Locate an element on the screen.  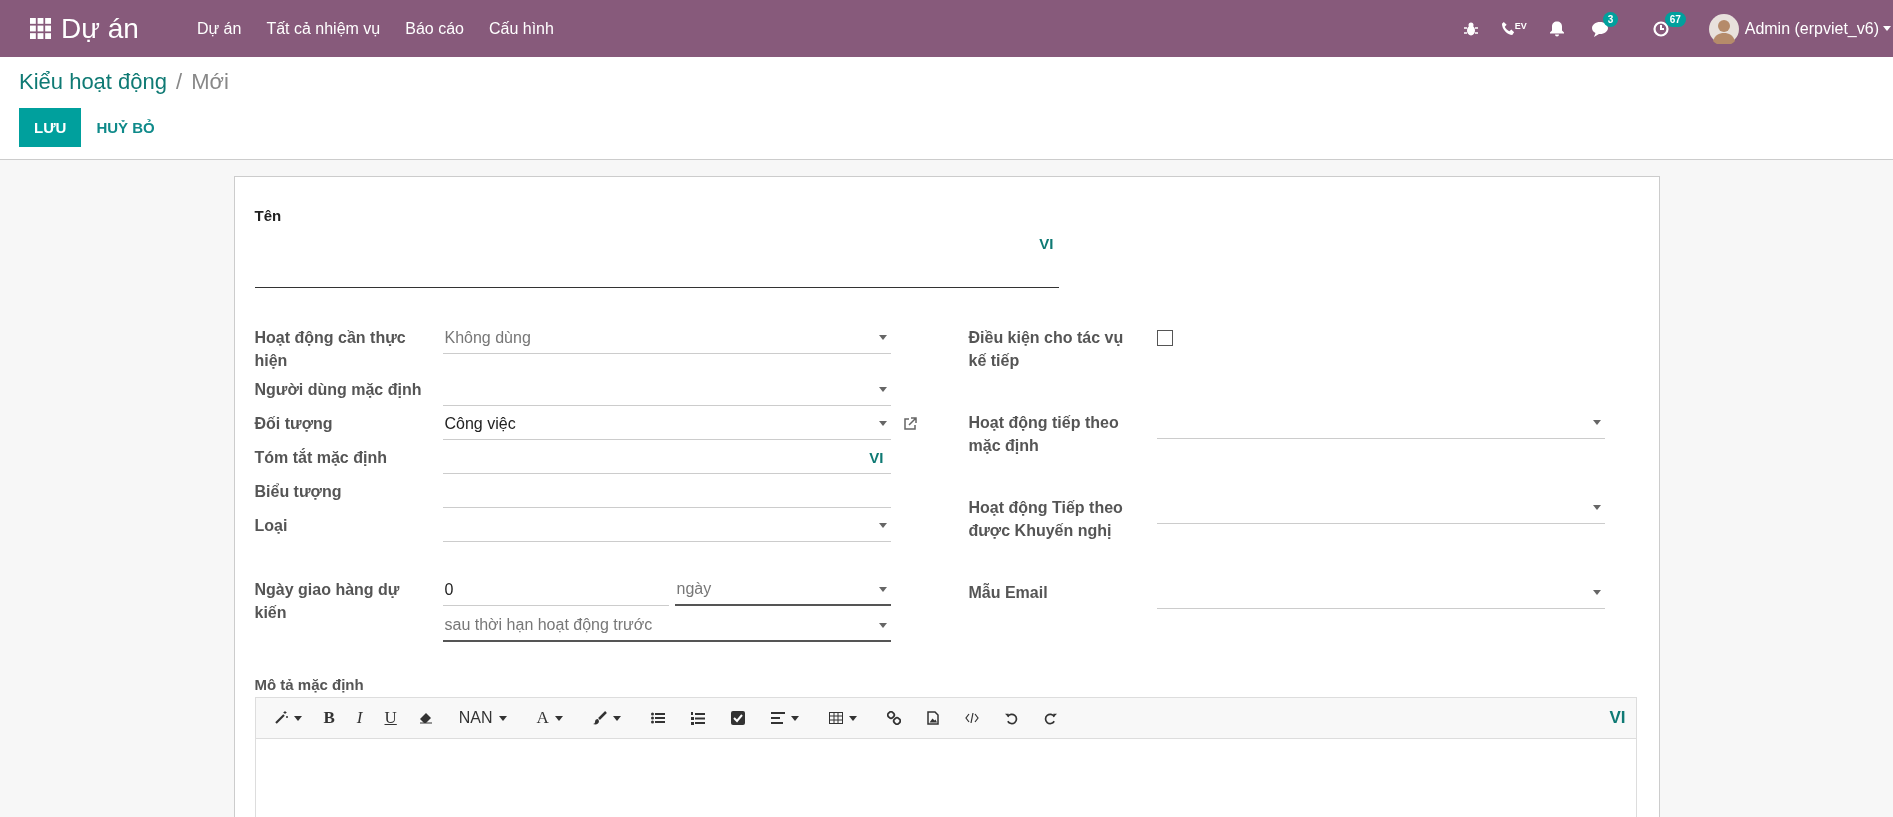
field-label: Hoạt động cần thực hiện is located at coordinates (330, 349).